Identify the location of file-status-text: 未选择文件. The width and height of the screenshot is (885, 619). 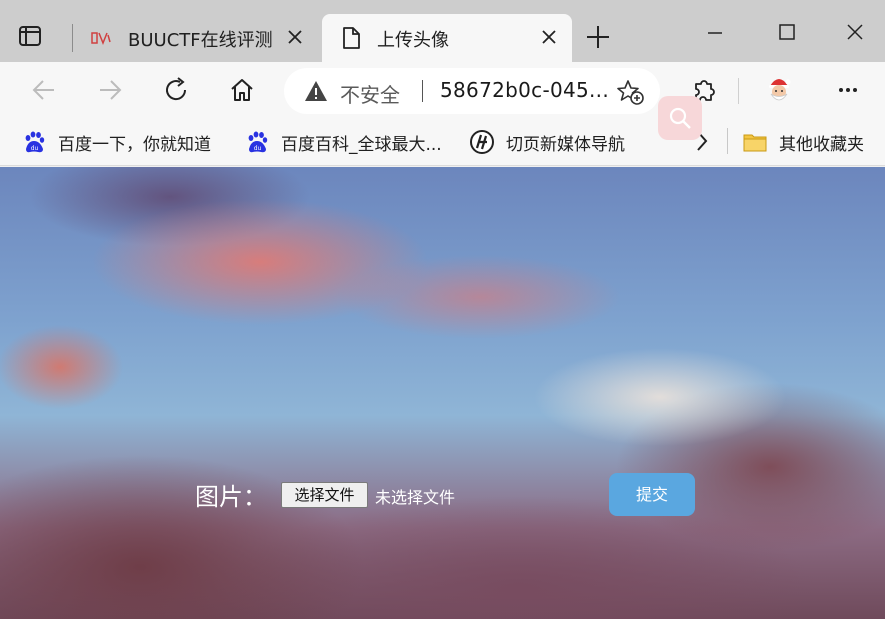
(415, 497).